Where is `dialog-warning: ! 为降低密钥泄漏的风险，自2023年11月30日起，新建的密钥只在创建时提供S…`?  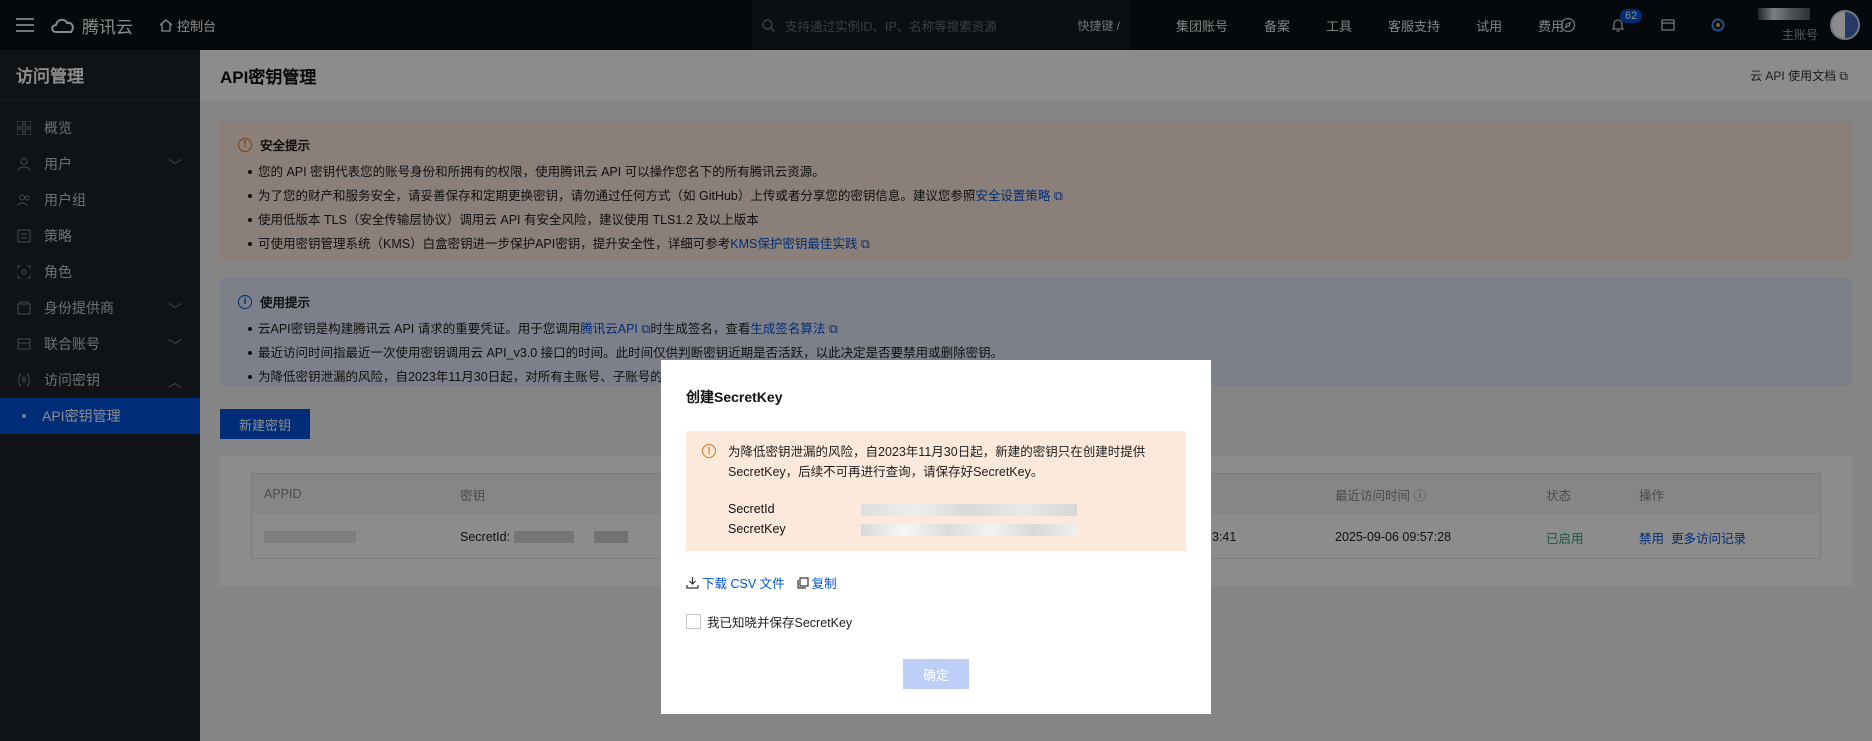 dialog-warning: ! 为降低密钥泄漏的风险，自2023年11月30日起，新建的密钥只在创建时提供S… is located at coordinates (936, 491).